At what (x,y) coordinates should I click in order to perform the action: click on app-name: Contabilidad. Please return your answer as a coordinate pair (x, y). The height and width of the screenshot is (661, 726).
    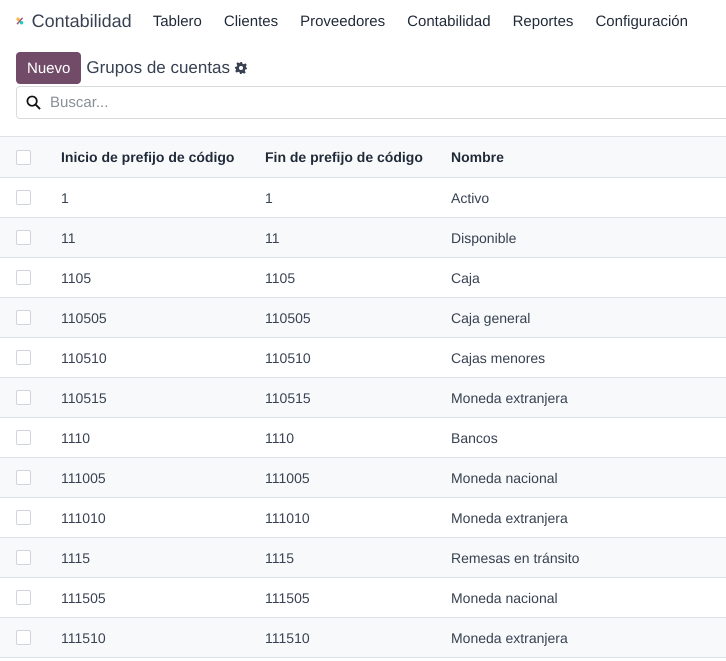
    Looking at the image, I should click on (82, 21).